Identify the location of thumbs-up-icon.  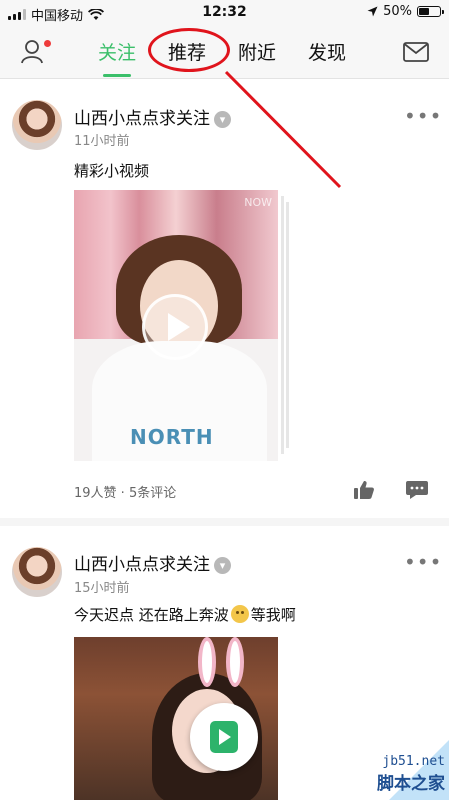
(364, 490).